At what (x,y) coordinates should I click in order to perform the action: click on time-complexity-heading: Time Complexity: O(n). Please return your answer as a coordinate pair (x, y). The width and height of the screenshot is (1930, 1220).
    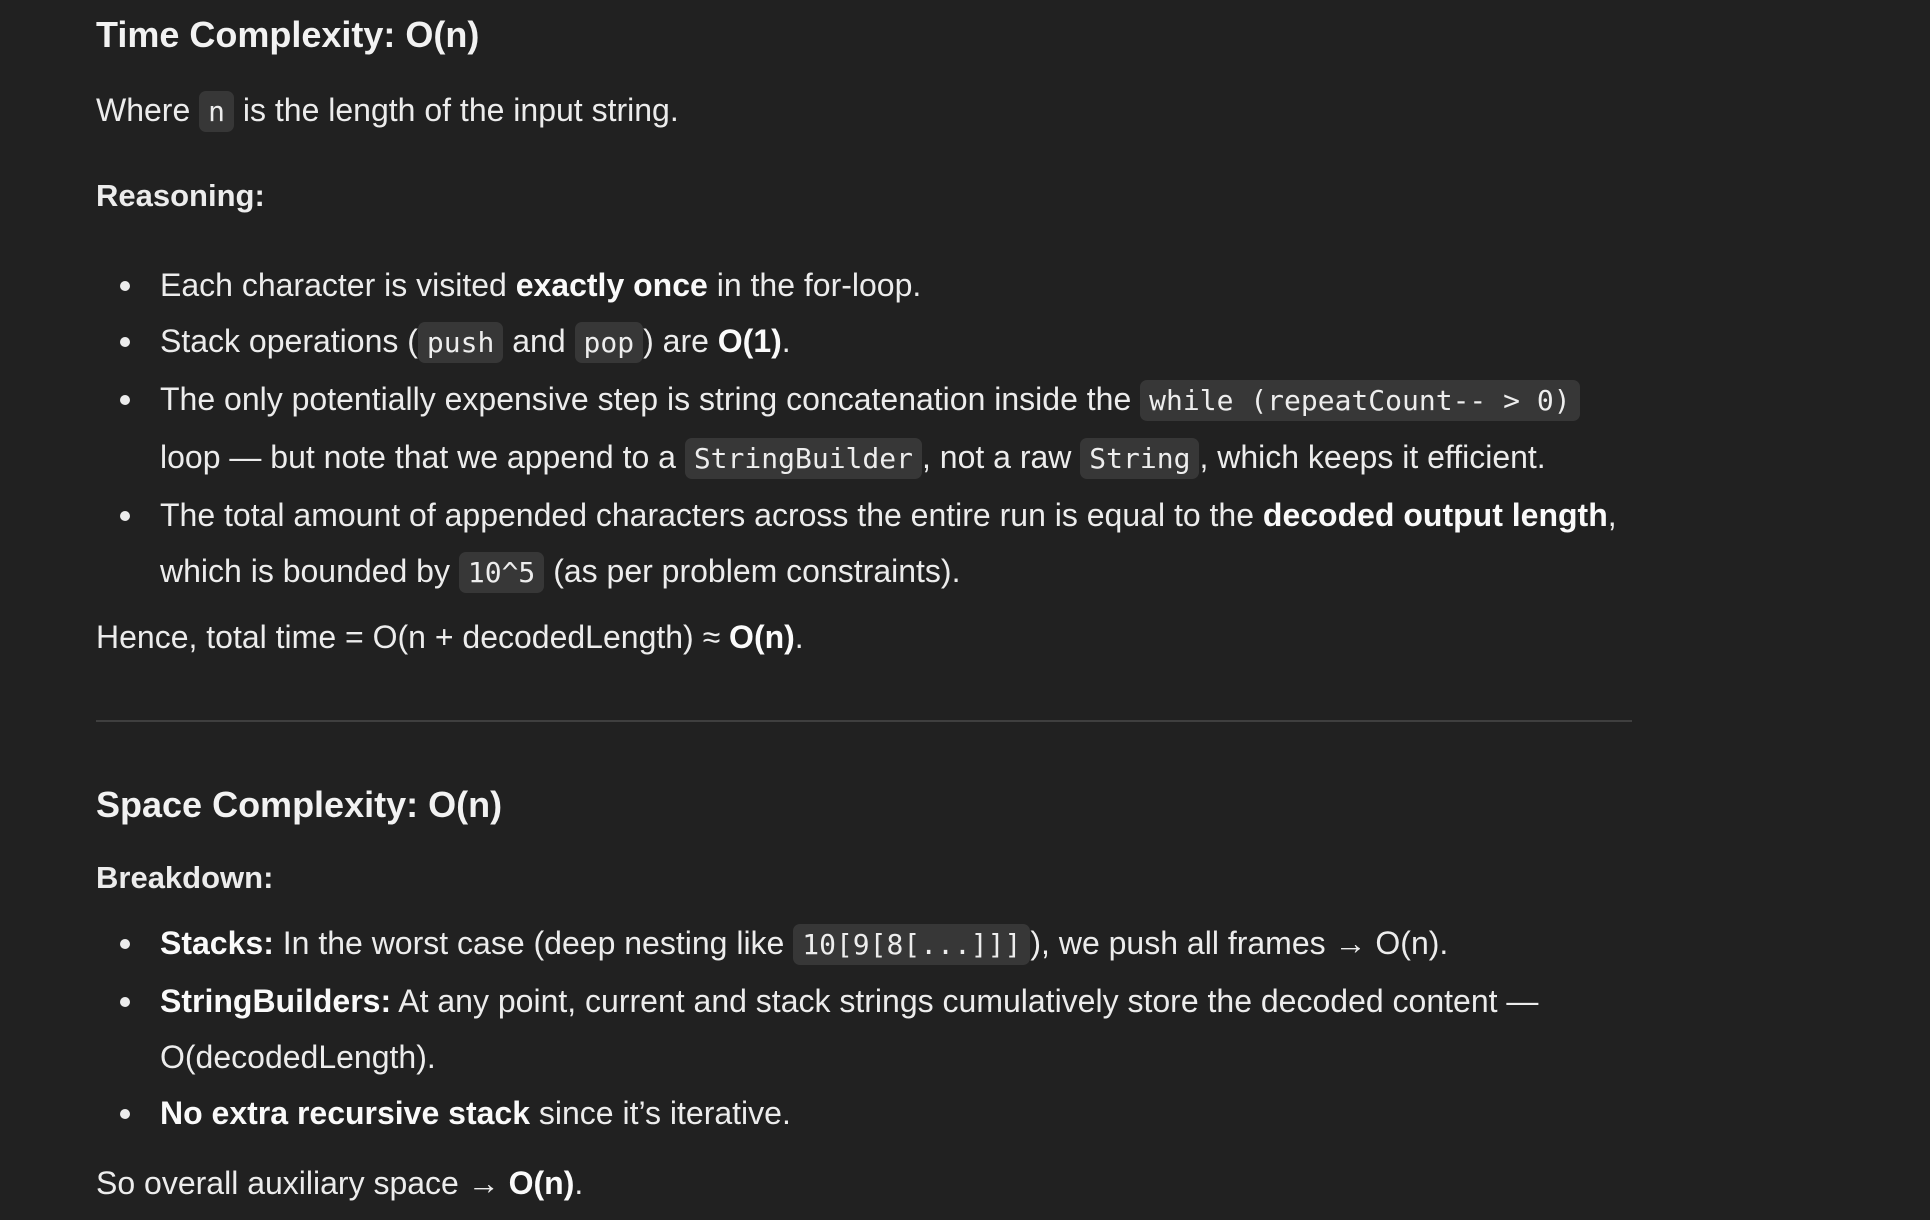
    Looking at the image, I should click on (288, 34).